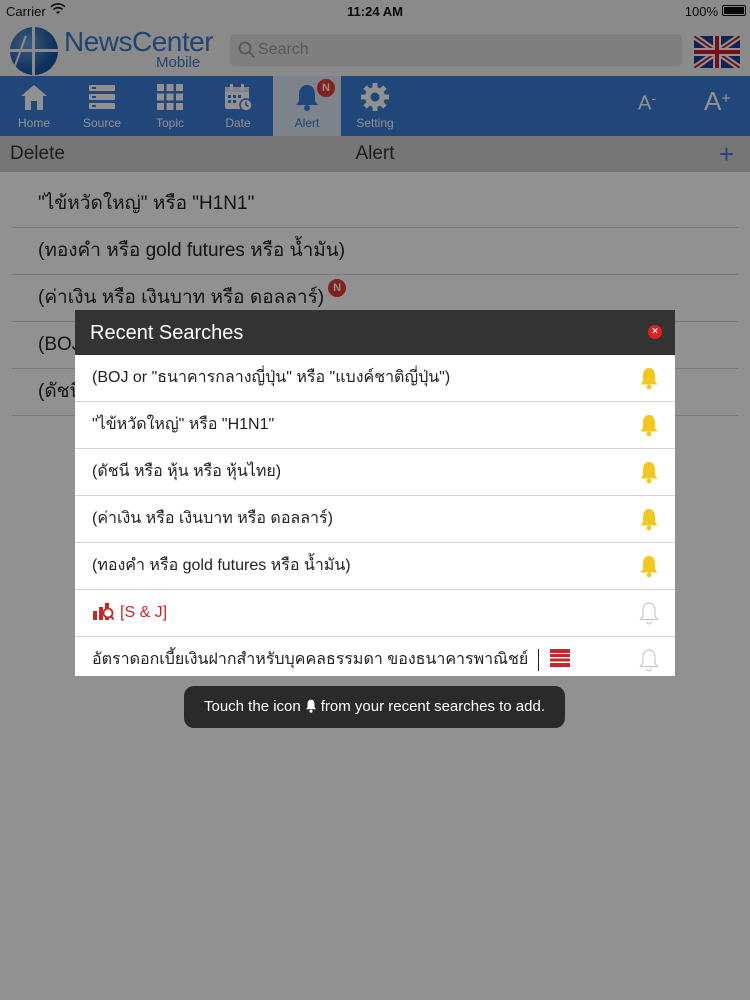  Describe the element at coordinates (560, 658) in the screenshot. I see `document-list-icon` at that location.